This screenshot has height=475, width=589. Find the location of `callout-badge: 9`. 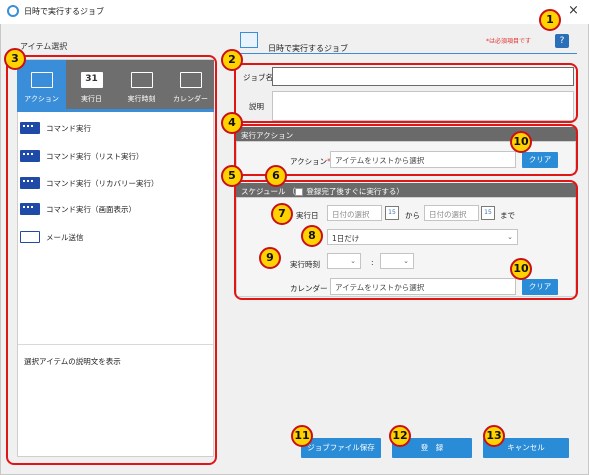

callout-badge: 9 is located at coordinates (270, 258).